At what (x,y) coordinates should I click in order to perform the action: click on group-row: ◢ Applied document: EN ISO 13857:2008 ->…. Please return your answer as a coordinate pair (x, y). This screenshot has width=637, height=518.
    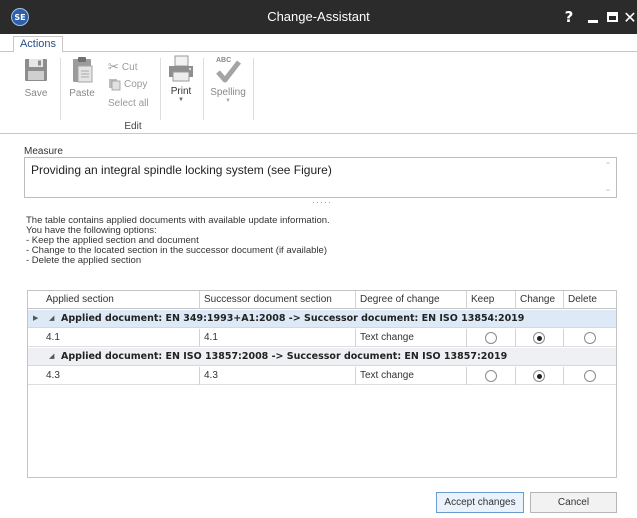
    Looking at the image, I should click on (322, 357).